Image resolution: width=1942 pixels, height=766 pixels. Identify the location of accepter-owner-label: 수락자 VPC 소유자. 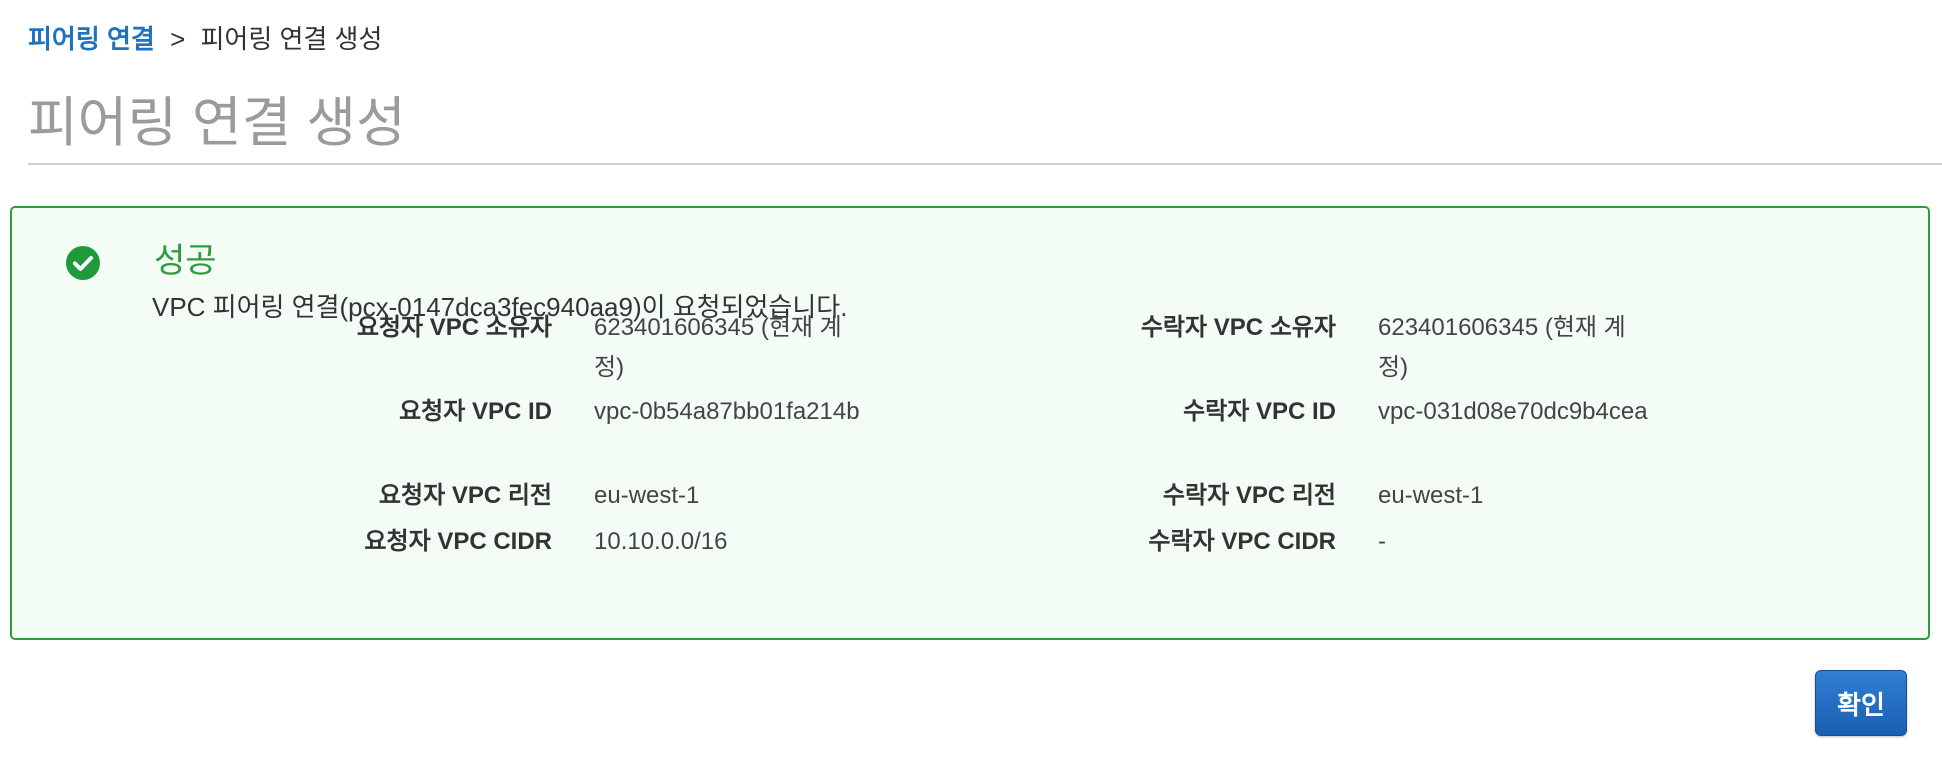
(1238, 327).